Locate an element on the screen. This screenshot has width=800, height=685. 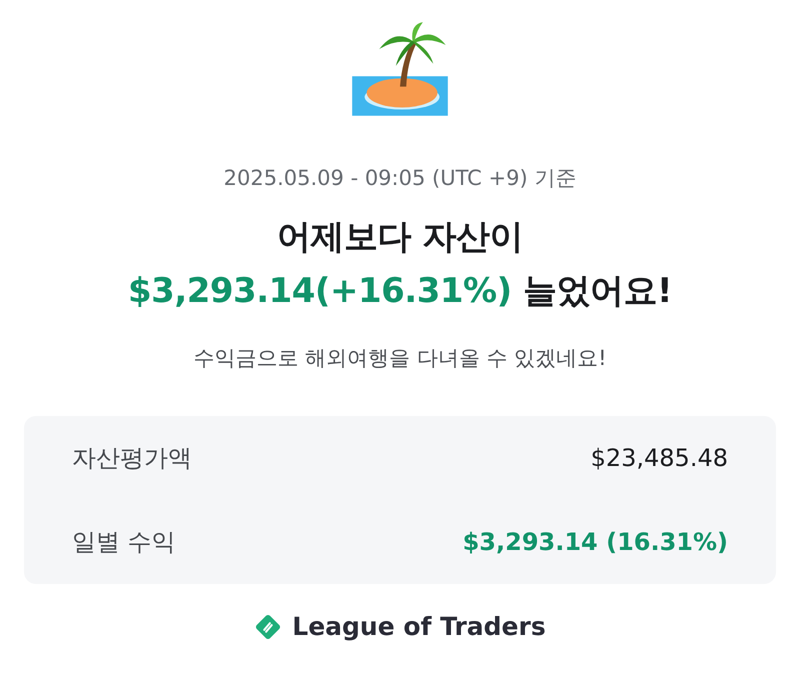
summary-value: $3,293.14 (16.31%) is located at coordinates (595, 542).